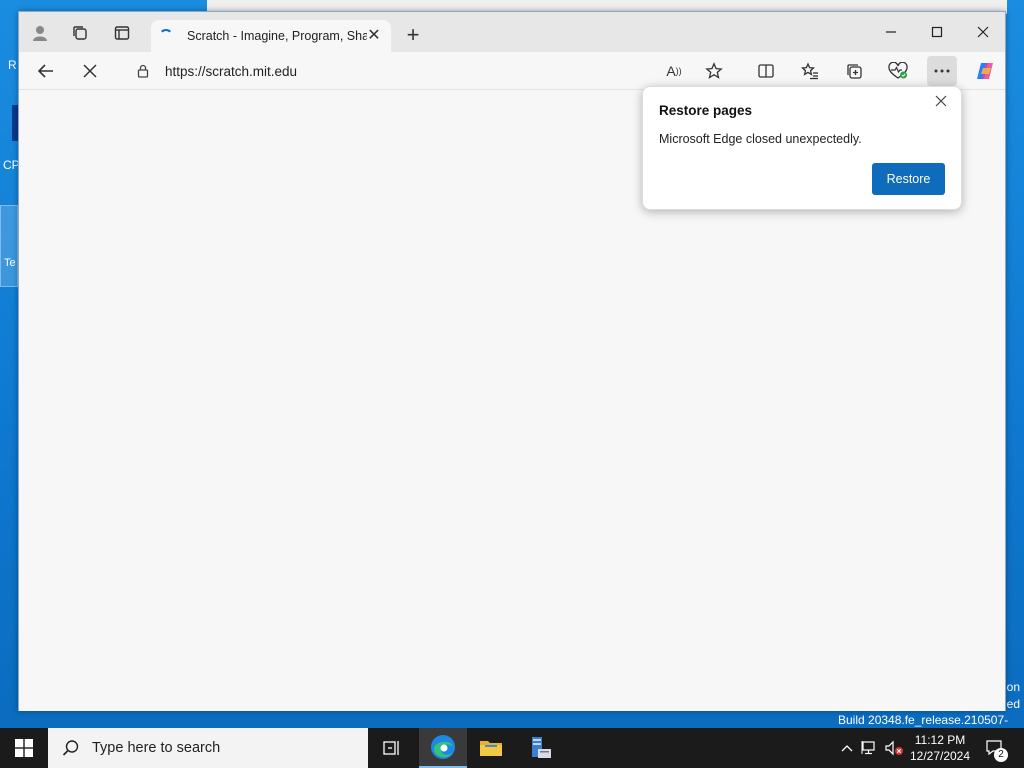 The height and width of the screenshot is (768, 1024). I want to click on edge-icon, so click(443, 747).